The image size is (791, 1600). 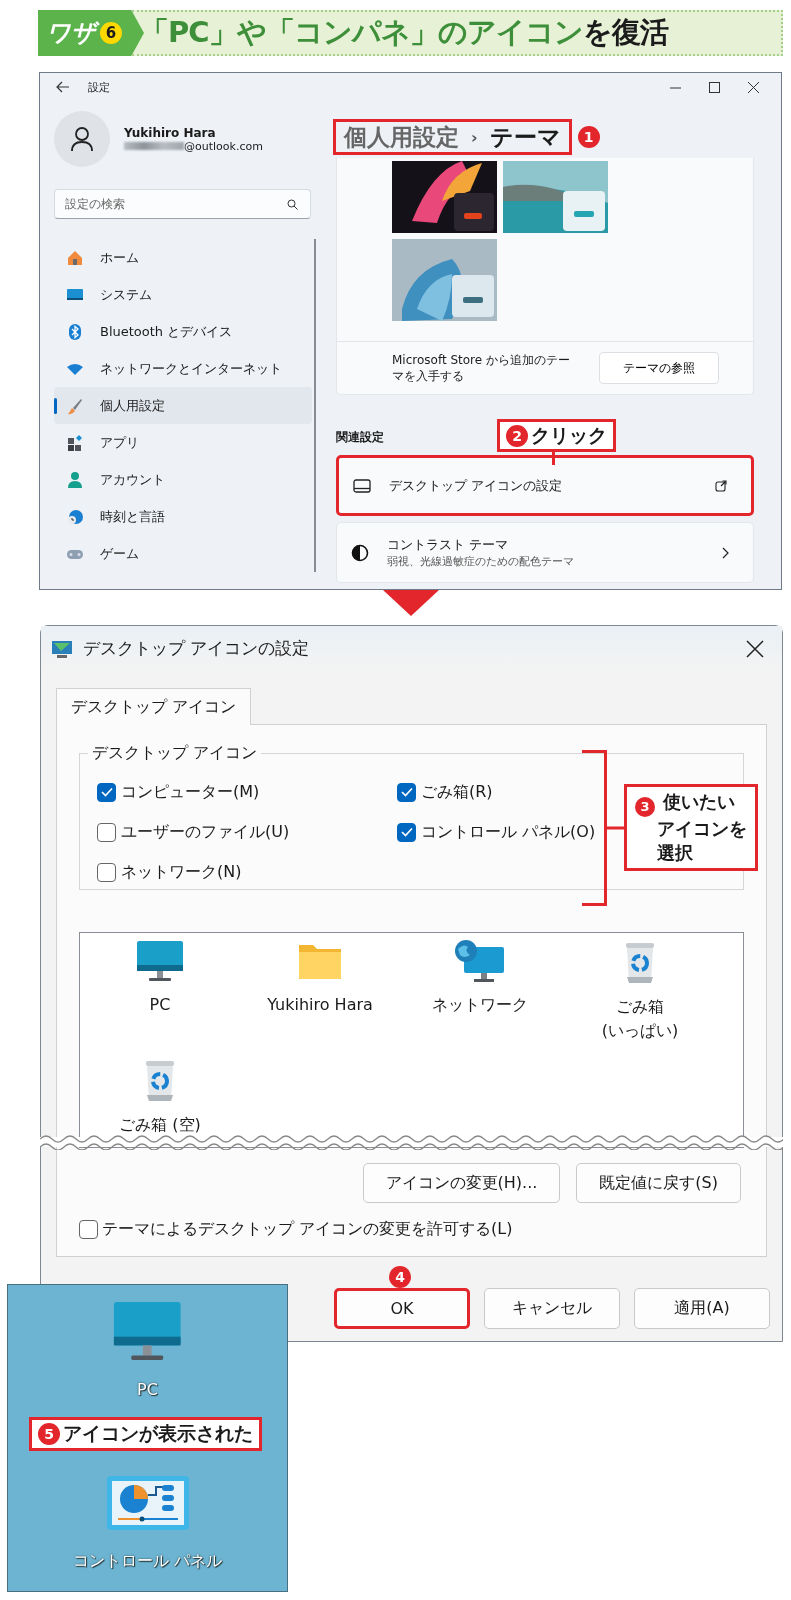 I want to click on down-arrow-icon, so click(x=410, y=603).